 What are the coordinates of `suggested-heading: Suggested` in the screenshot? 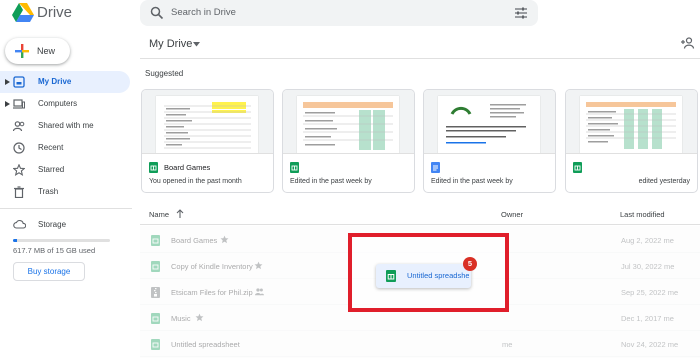 It's located at (164, 73).